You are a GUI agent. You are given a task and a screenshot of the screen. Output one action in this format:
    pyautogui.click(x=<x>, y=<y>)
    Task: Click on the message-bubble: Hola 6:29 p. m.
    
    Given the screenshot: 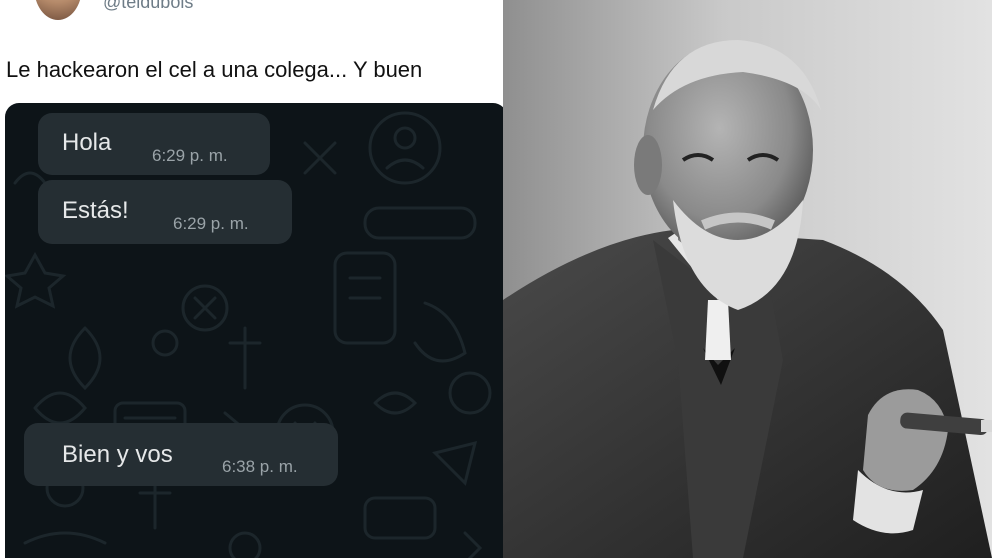 What is the action you would take?
    pyautogui.click(x=154, y=144)
    